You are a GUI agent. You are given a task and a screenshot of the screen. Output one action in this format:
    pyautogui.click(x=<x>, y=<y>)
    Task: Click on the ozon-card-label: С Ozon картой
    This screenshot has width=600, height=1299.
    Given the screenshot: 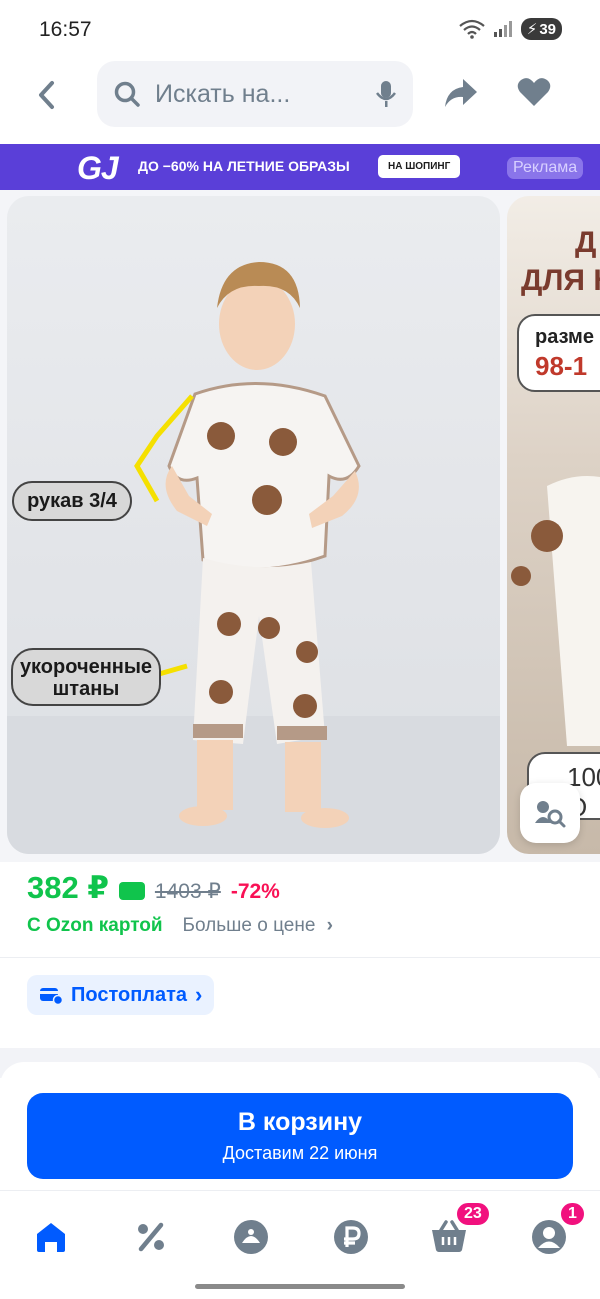 What is the action you would take?
    pyautogui.click(x=95, y=925)
    